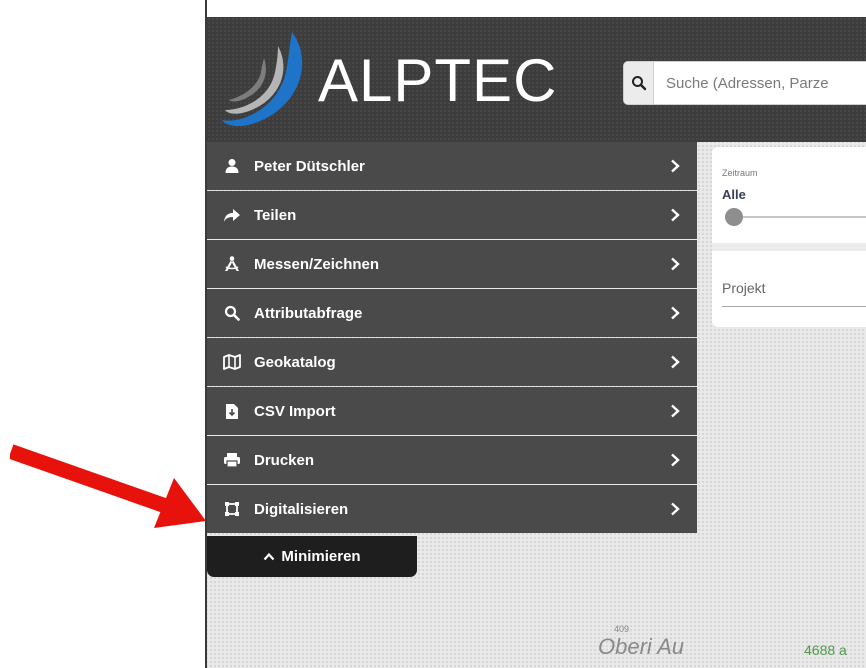 This screenshot has width=866, height=668. Describe the element at coordinates (452, 166) in the screenshot. I see `menu-item-user: Peter Dütschler` at that location.